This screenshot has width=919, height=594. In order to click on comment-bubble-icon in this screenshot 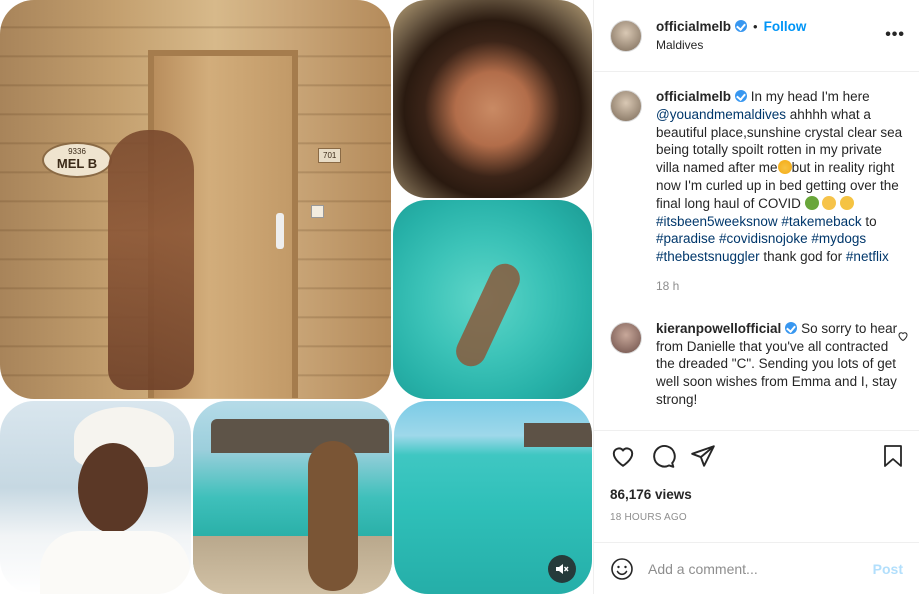, I will do `click(663, 456)`.